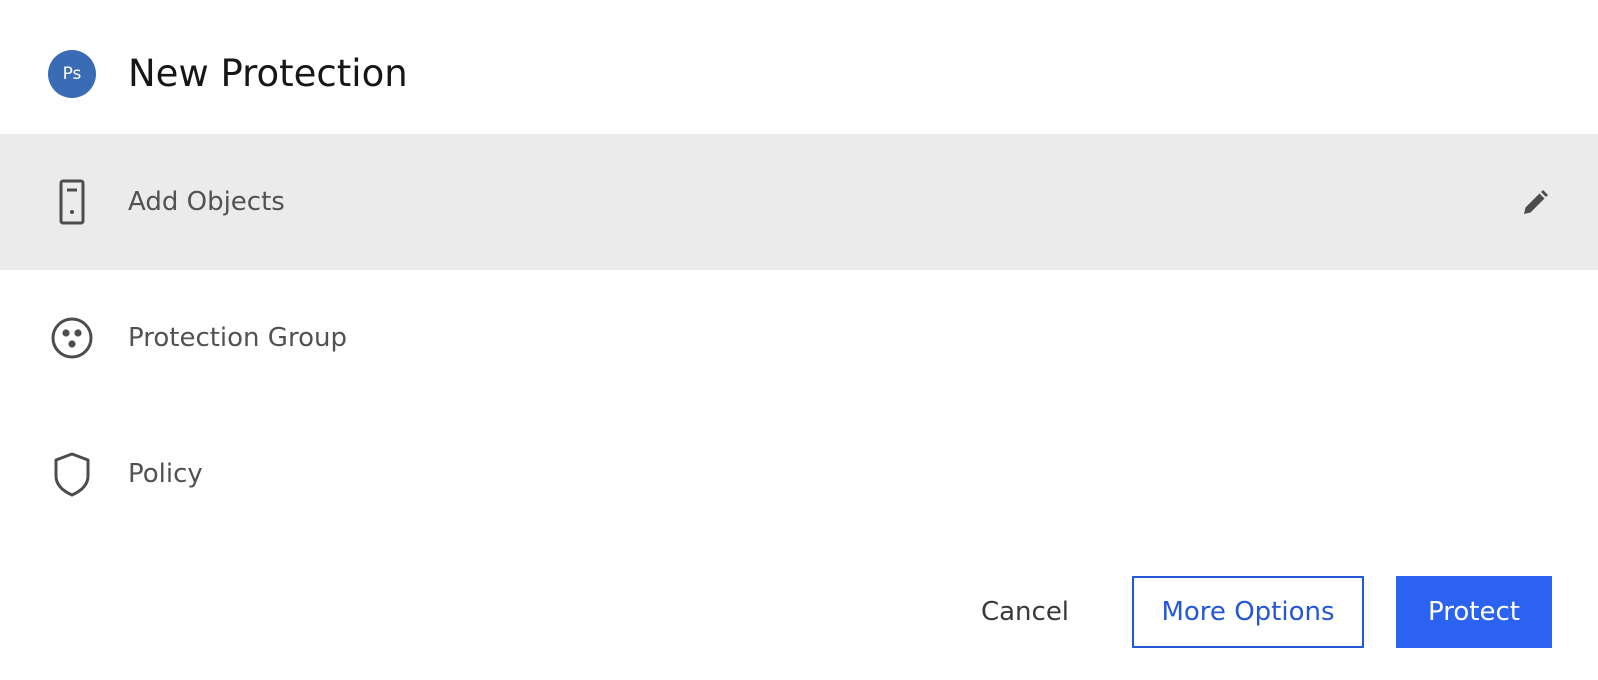 This screenshot has height=680, width=1598. Describe the element at coordinates (72, 474) in the screenshot. I see `shield-icon` at that location.